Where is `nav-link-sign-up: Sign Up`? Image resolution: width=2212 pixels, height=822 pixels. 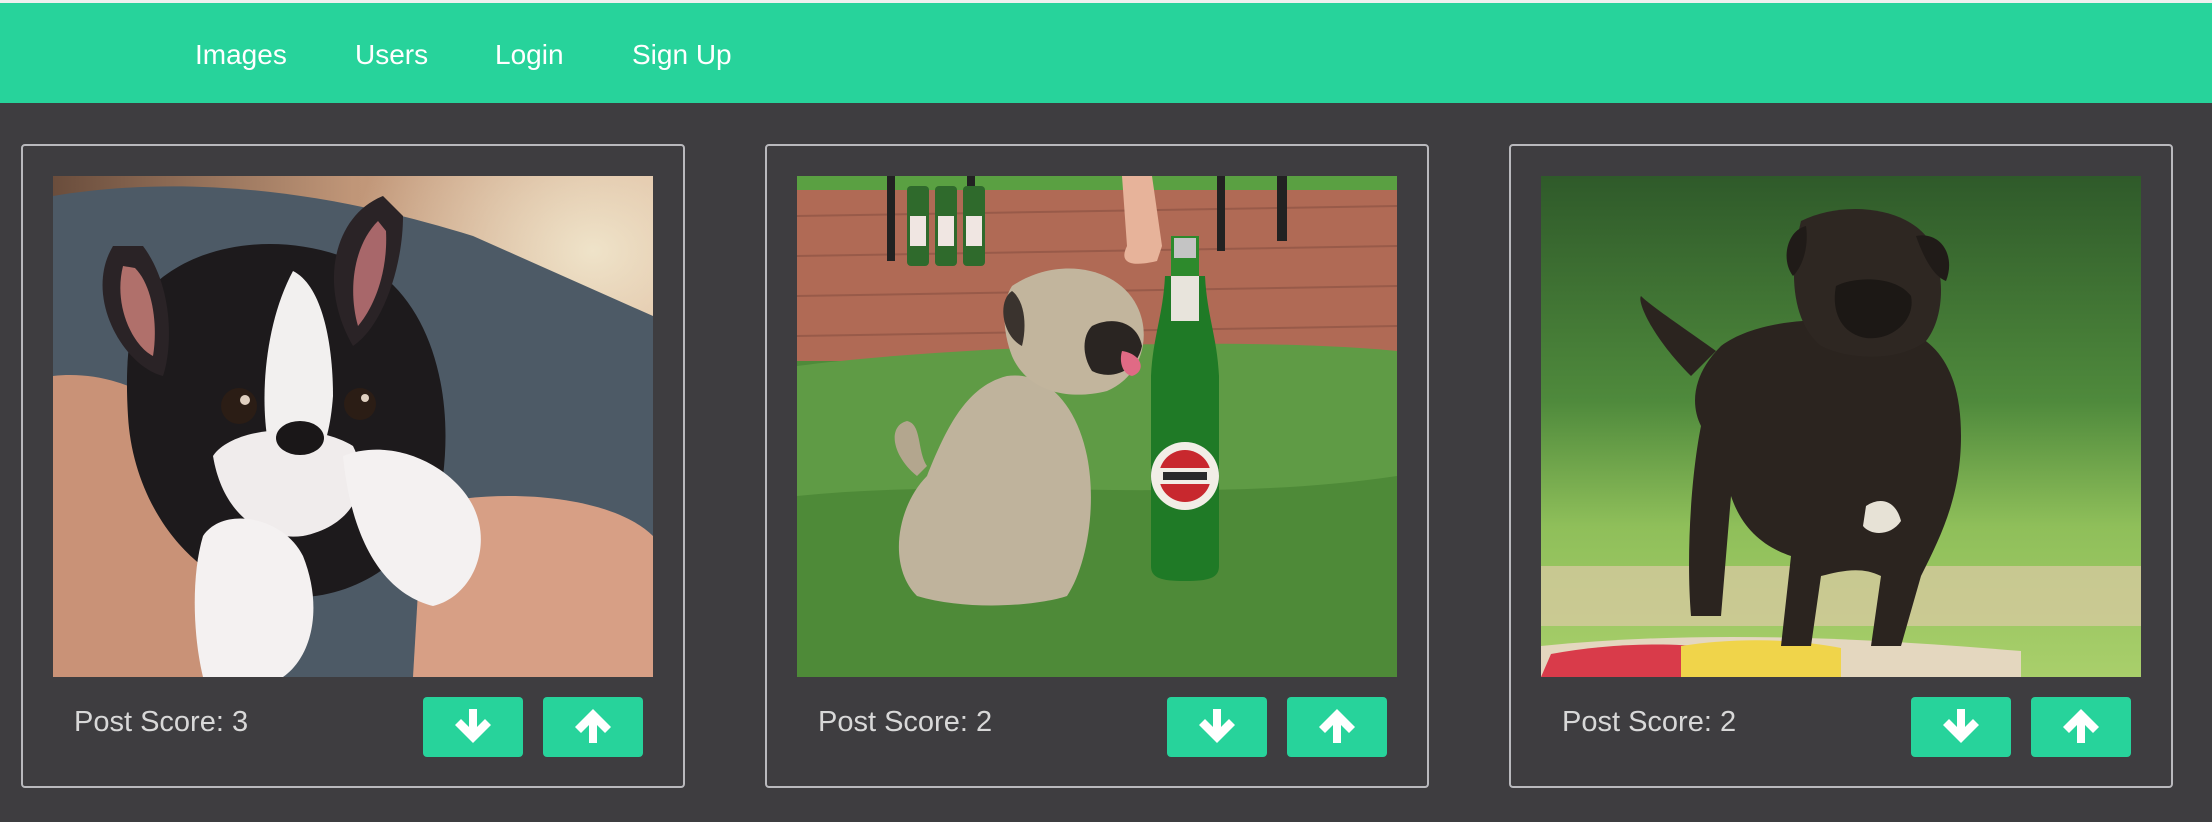 nav-link-sign-up: Sign Up is located at coordinates (682, 55).